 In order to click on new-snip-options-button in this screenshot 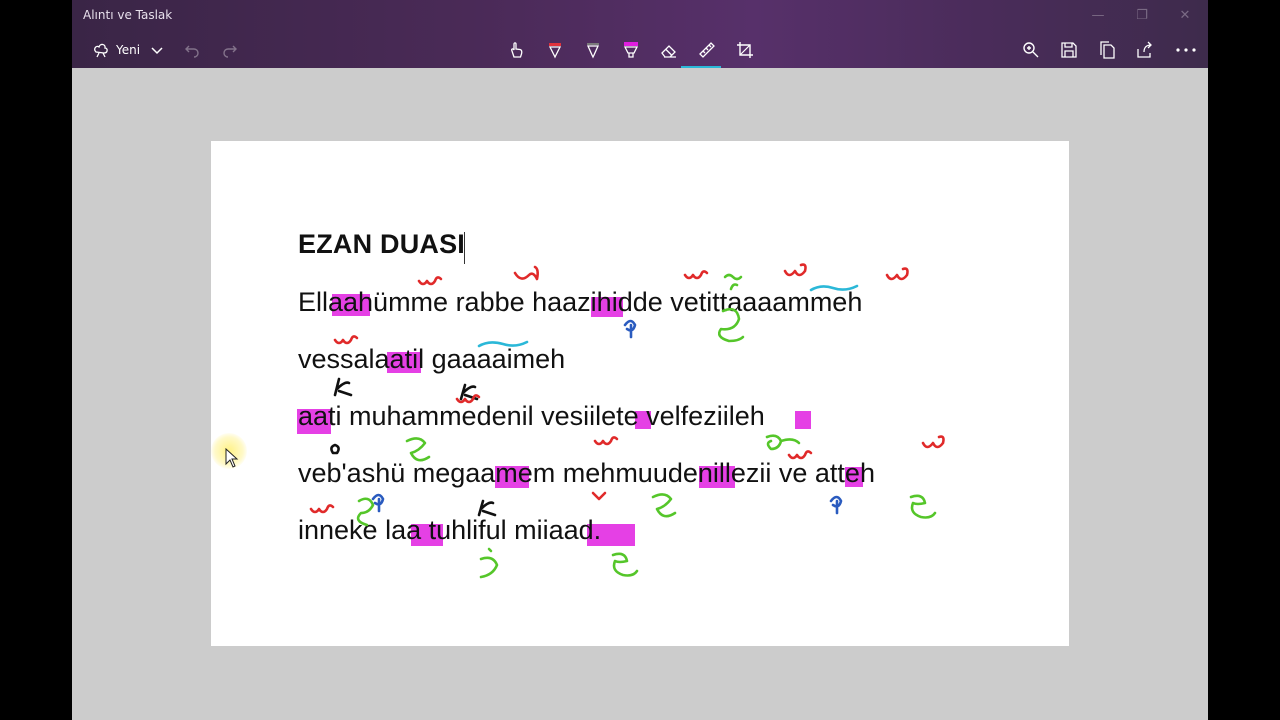, I will do `click(157, 50)`.